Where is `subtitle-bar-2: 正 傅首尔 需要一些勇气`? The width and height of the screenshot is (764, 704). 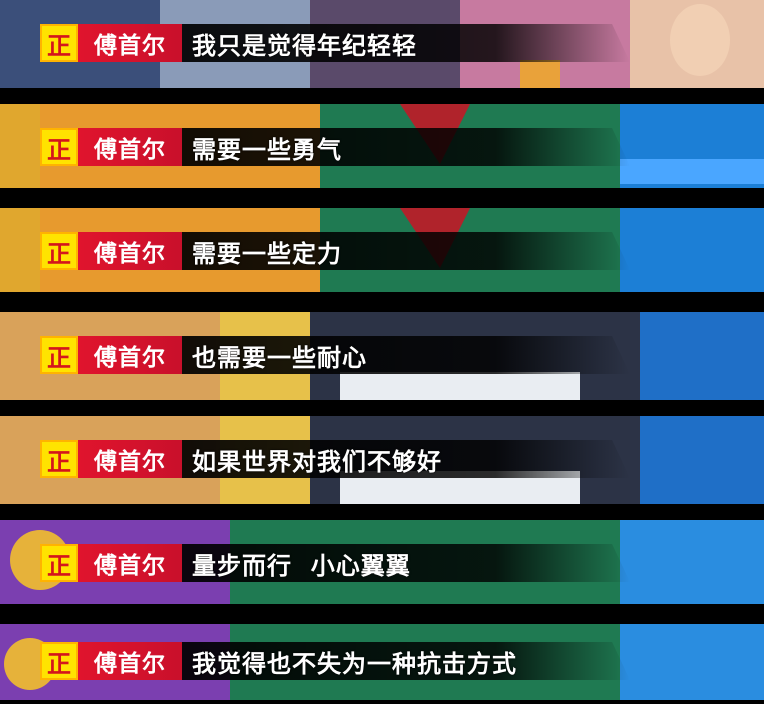
subtitle-bar-2: 正 傅首尔 需要一些勇气 is located at coordinates (335, 147).